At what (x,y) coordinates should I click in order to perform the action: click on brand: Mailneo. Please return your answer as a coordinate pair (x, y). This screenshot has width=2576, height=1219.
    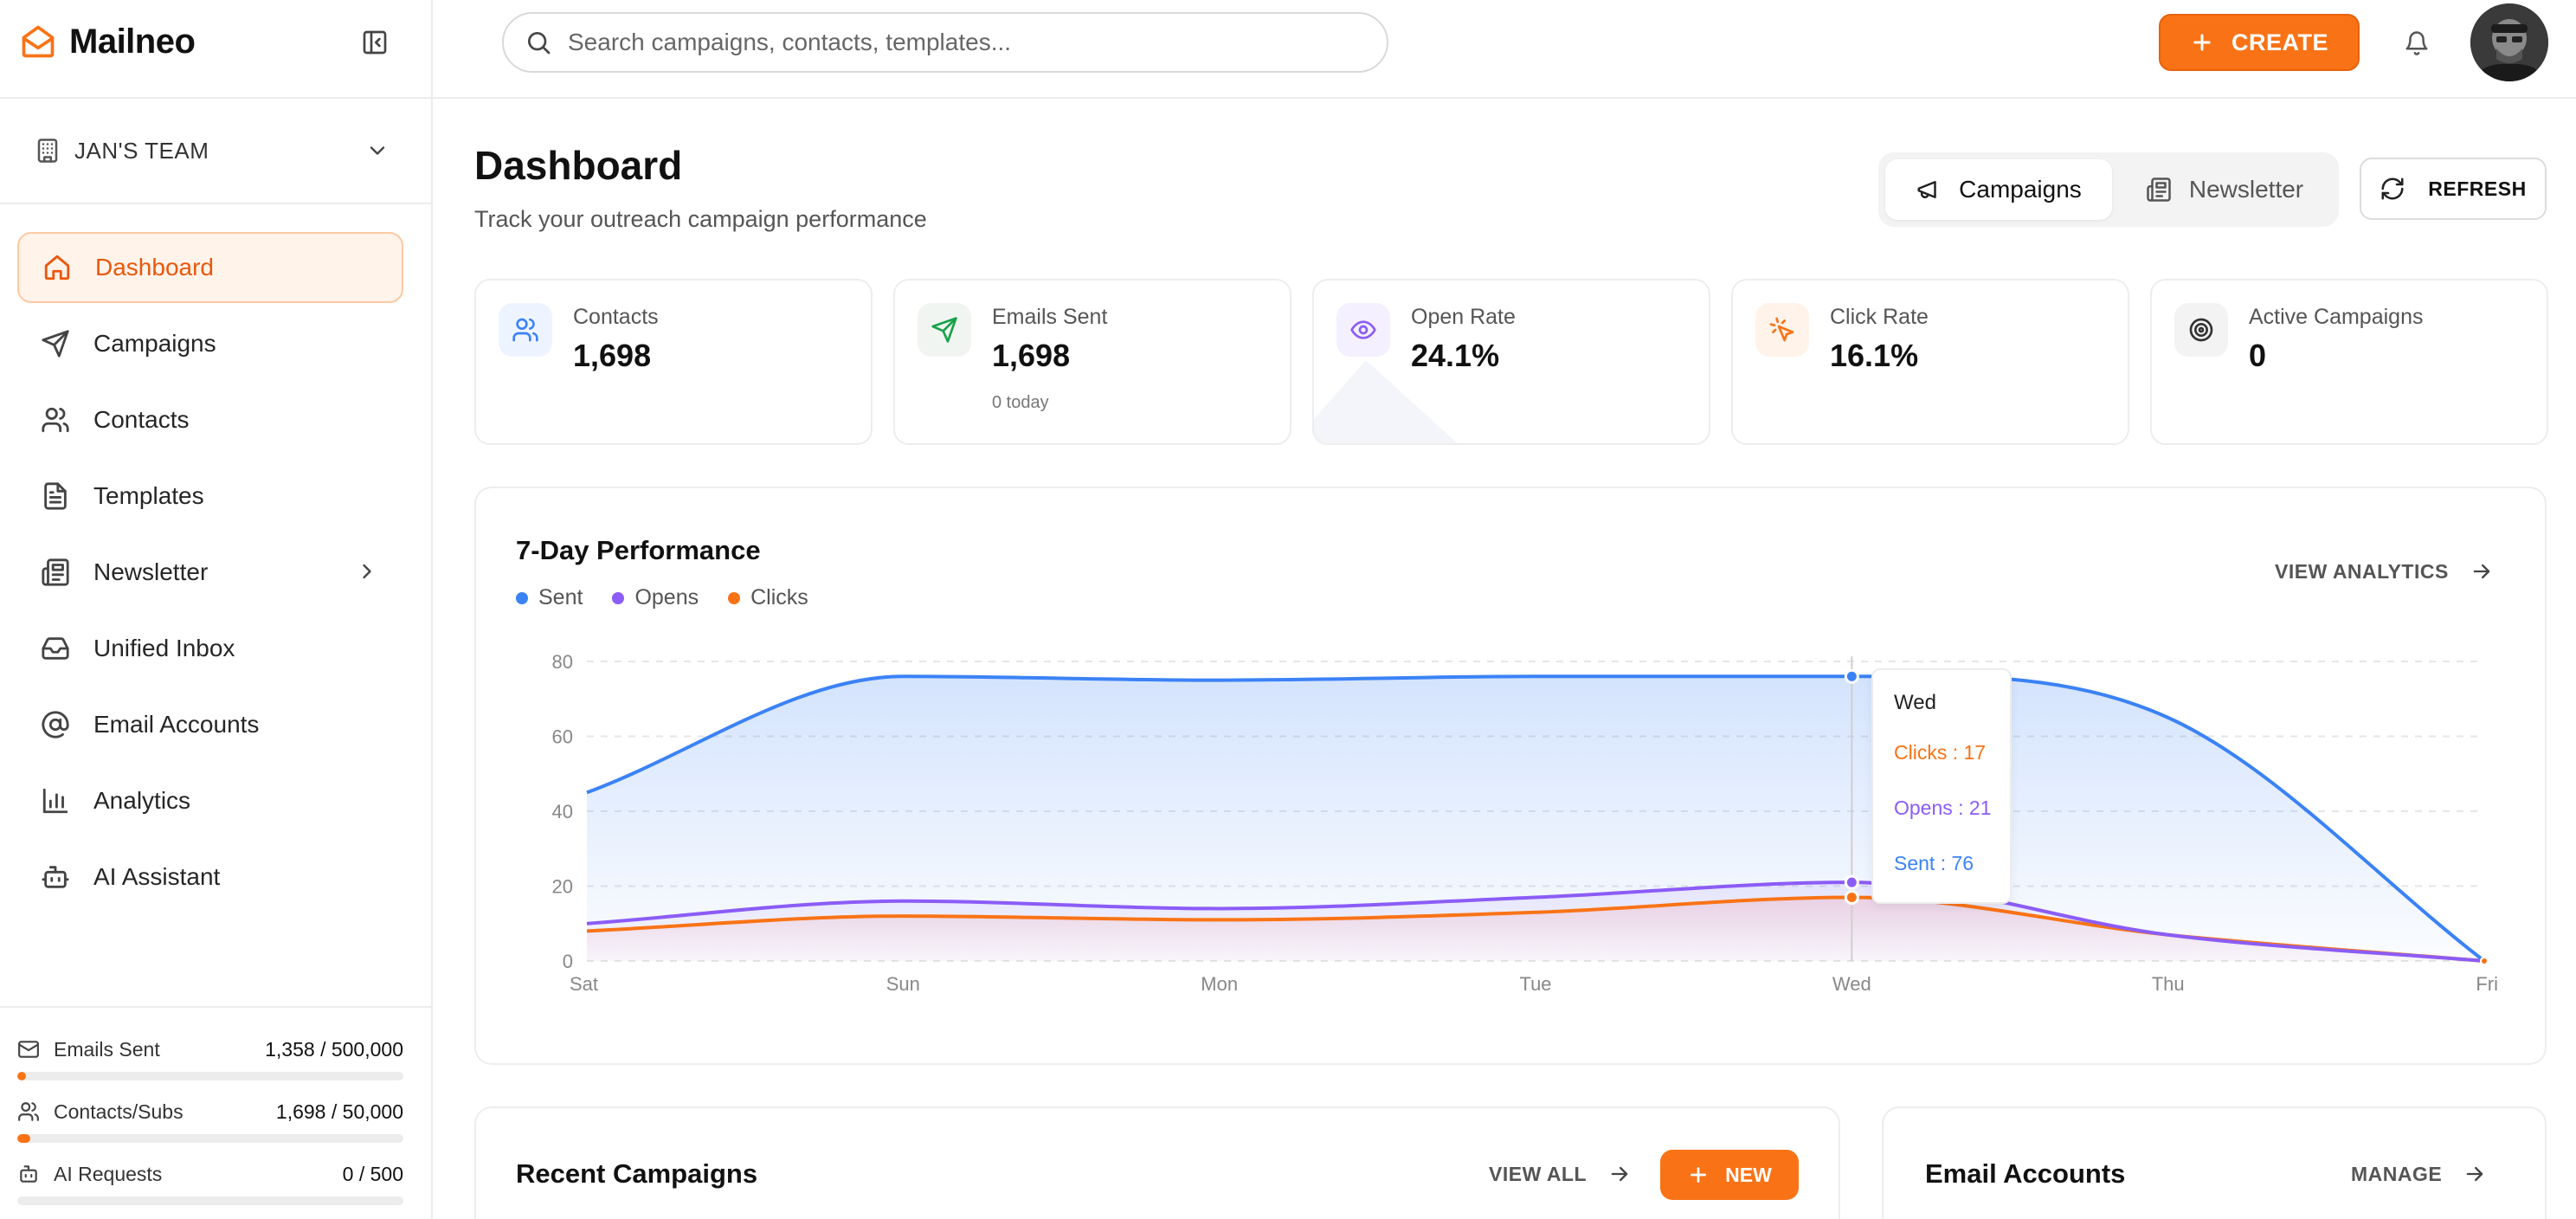
    Looking at the image, I should click on (107, 41).